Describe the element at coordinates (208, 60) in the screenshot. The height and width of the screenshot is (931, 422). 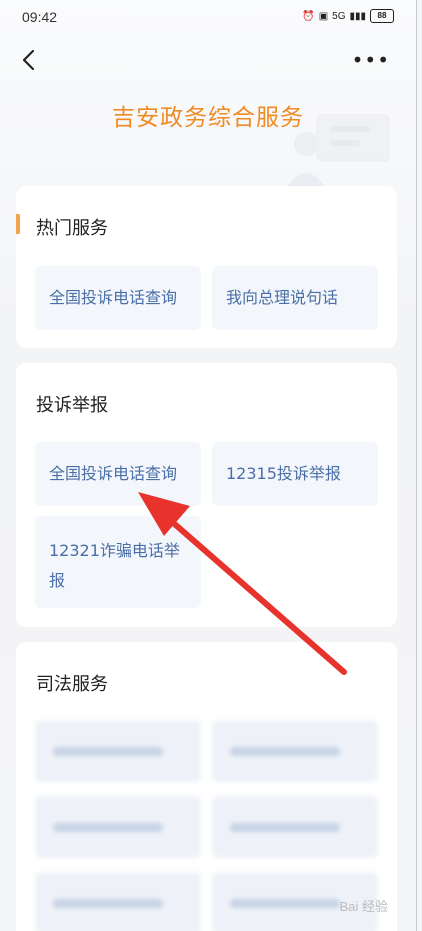
I see `nav-bar: •••` at that location.